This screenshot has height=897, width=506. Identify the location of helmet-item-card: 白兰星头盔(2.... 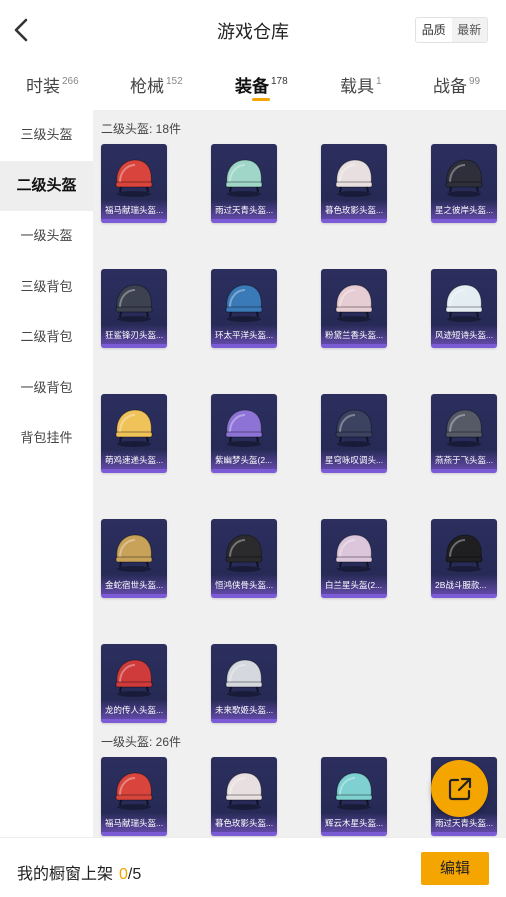
(354, 558).